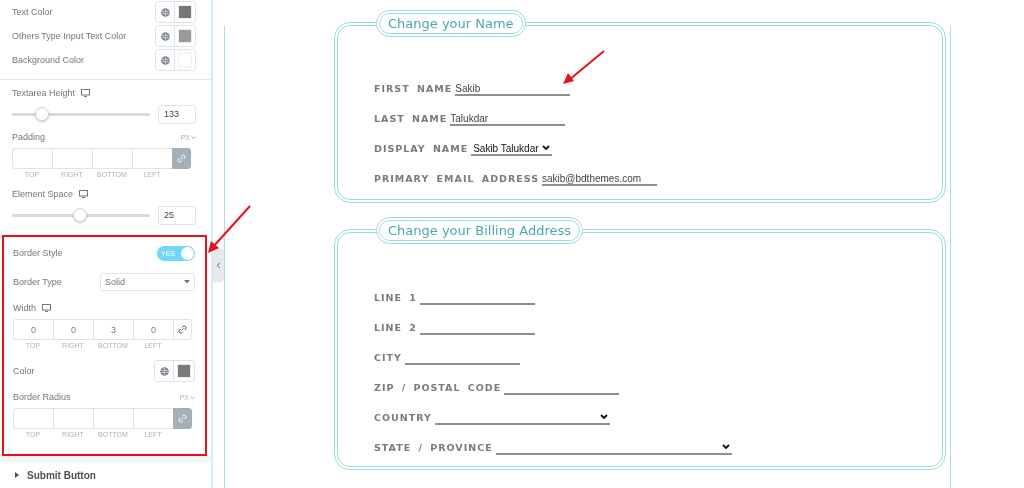 The width and height of the screenshot is (1024, 488). Describe the element at coordinates (43, 194) in the screenshot. I see `control-label: Element Space` at that location.